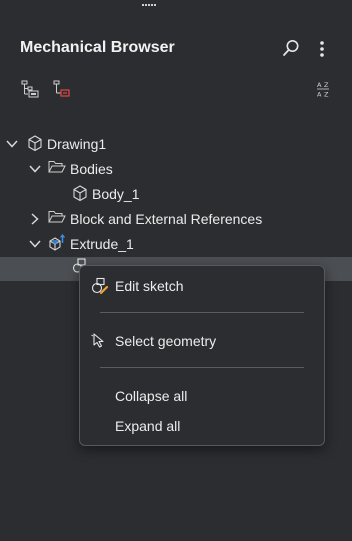  What do you see at coordinates (116, 194) in the screenshot?
I see `tree-node-label: Body_1` at bounding box center [116, 194].